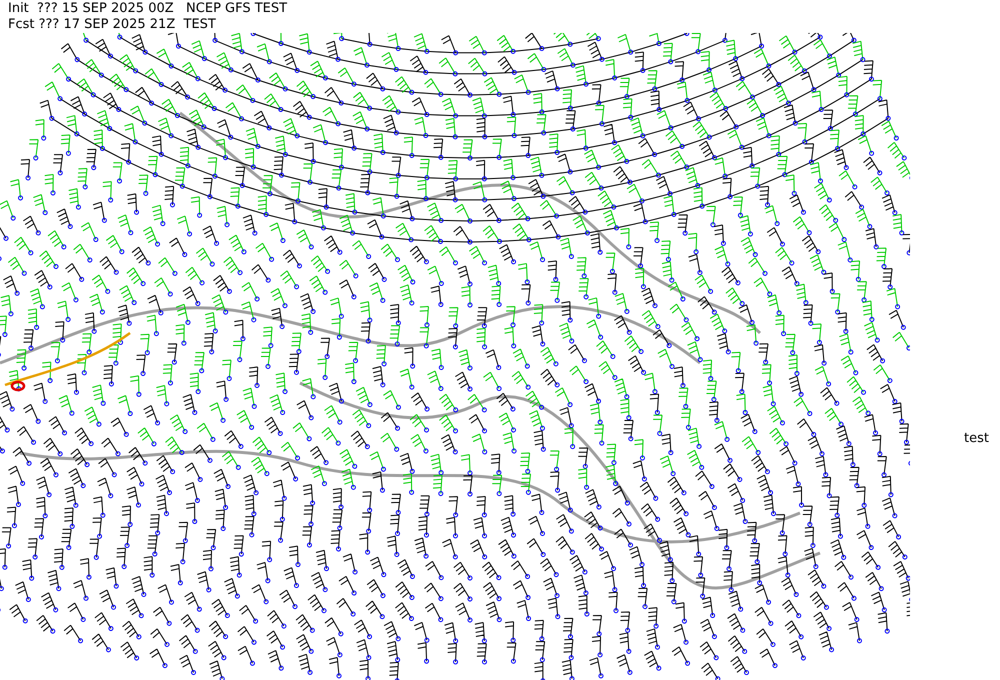  What do you see at coordinates (112, 25) in the screenshot?
I see `map-title: Fcst ??? 17 SEP 2025 21Z TEST` at bounding box center [112, 25].